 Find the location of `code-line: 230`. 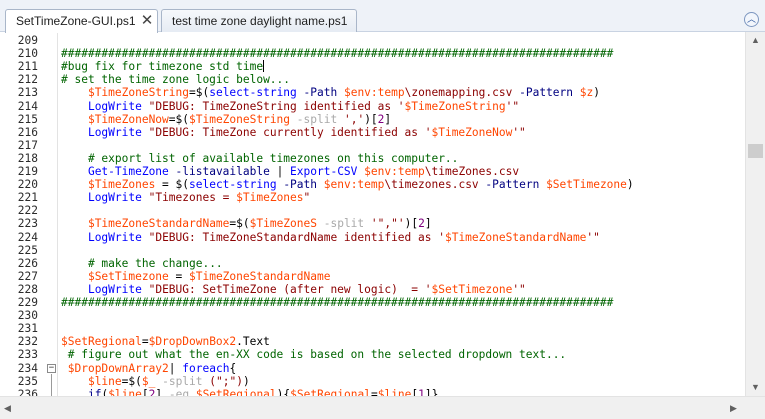

code-line: 230 is located at coordinates (372, 315).